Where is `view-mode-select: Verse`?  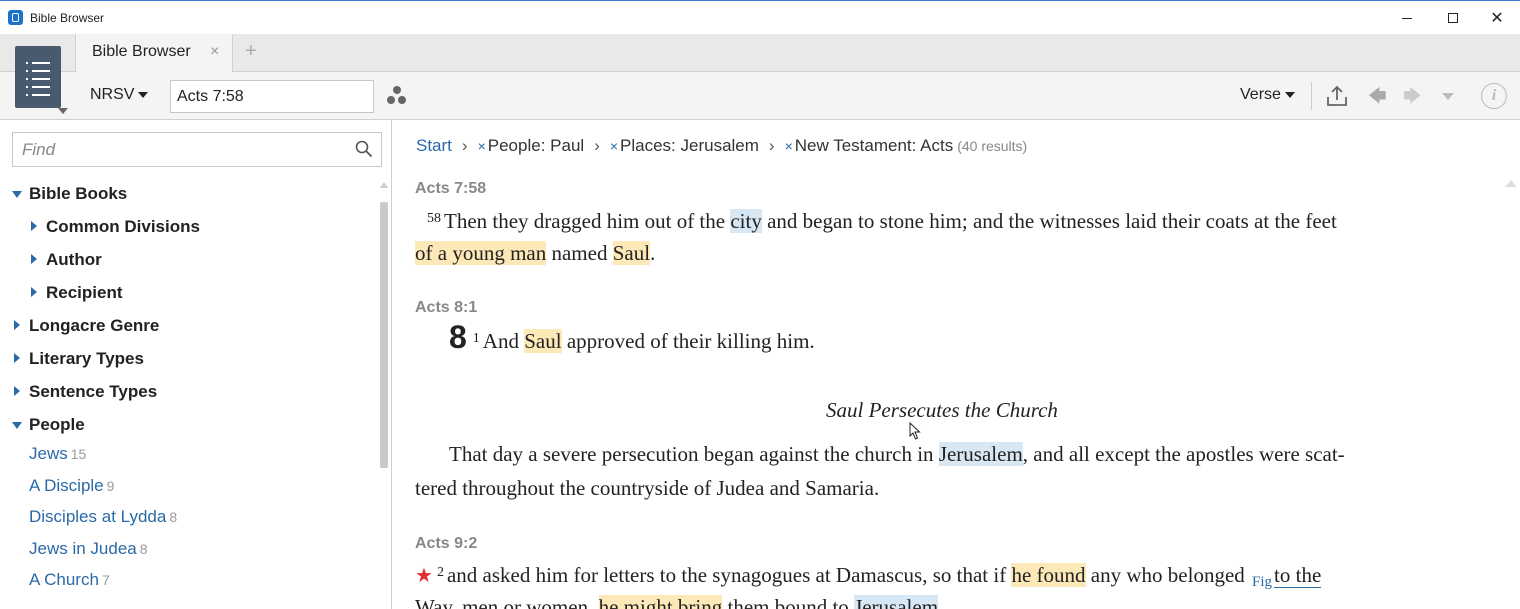
view-mode-select: Verse is located at coordinates (1267, 95).